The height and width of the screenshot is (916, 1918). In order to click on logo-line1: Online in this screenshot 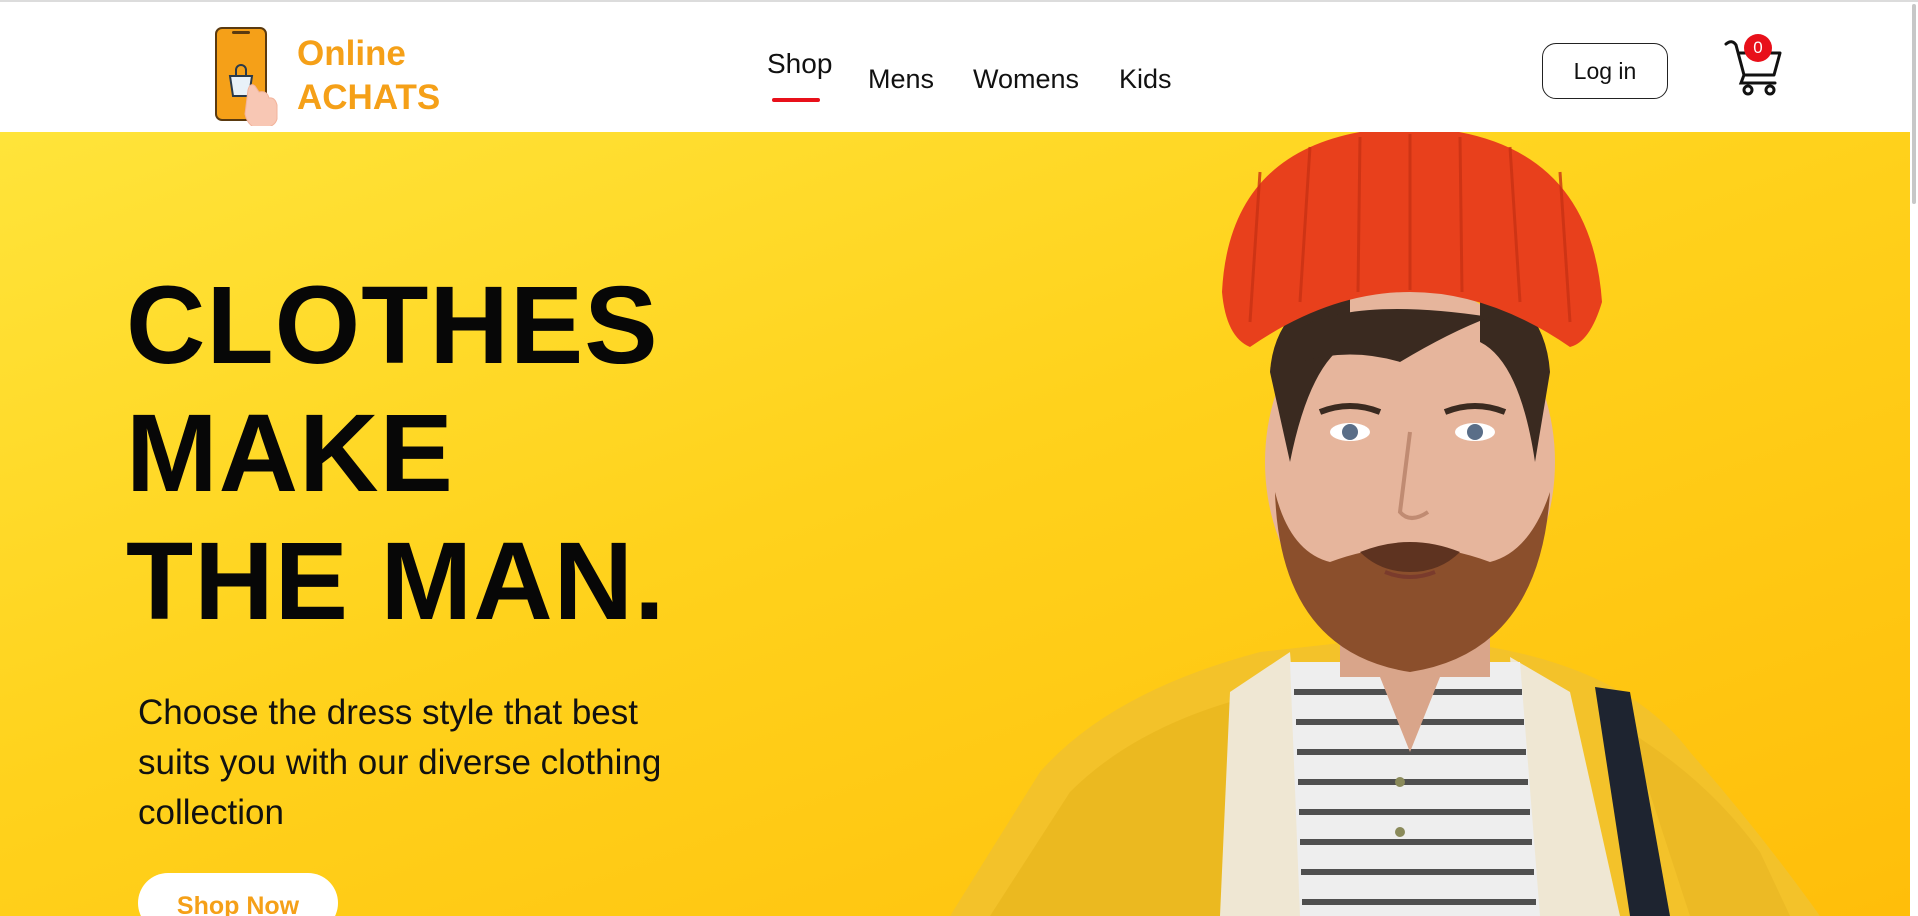, I will do `click(351, 53)`.